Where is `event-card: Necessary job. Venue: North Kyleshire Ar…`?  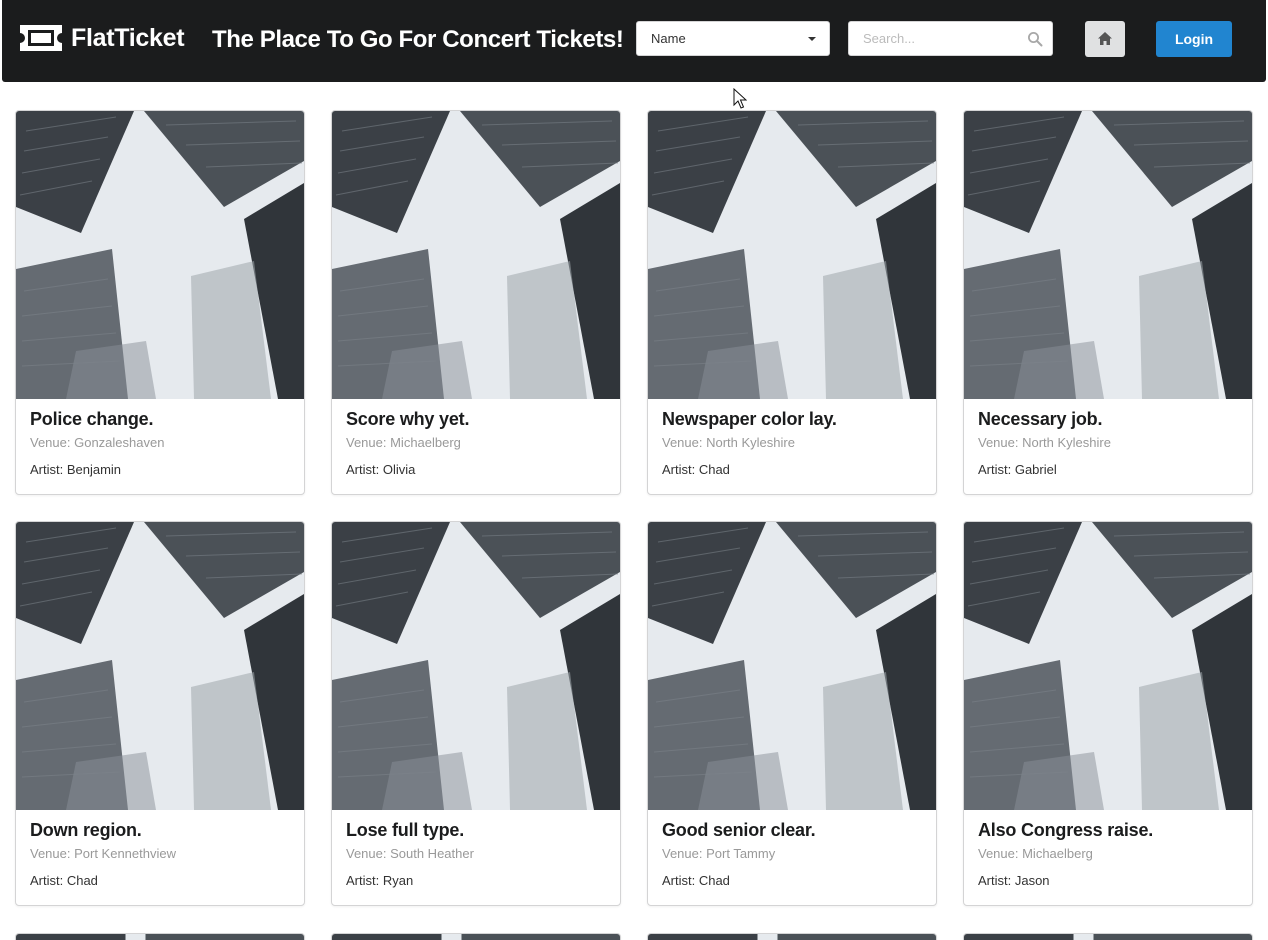 event-card: Necessary job. Venue: North Kyleshire Ar… is located at coordinates (1108, 302).